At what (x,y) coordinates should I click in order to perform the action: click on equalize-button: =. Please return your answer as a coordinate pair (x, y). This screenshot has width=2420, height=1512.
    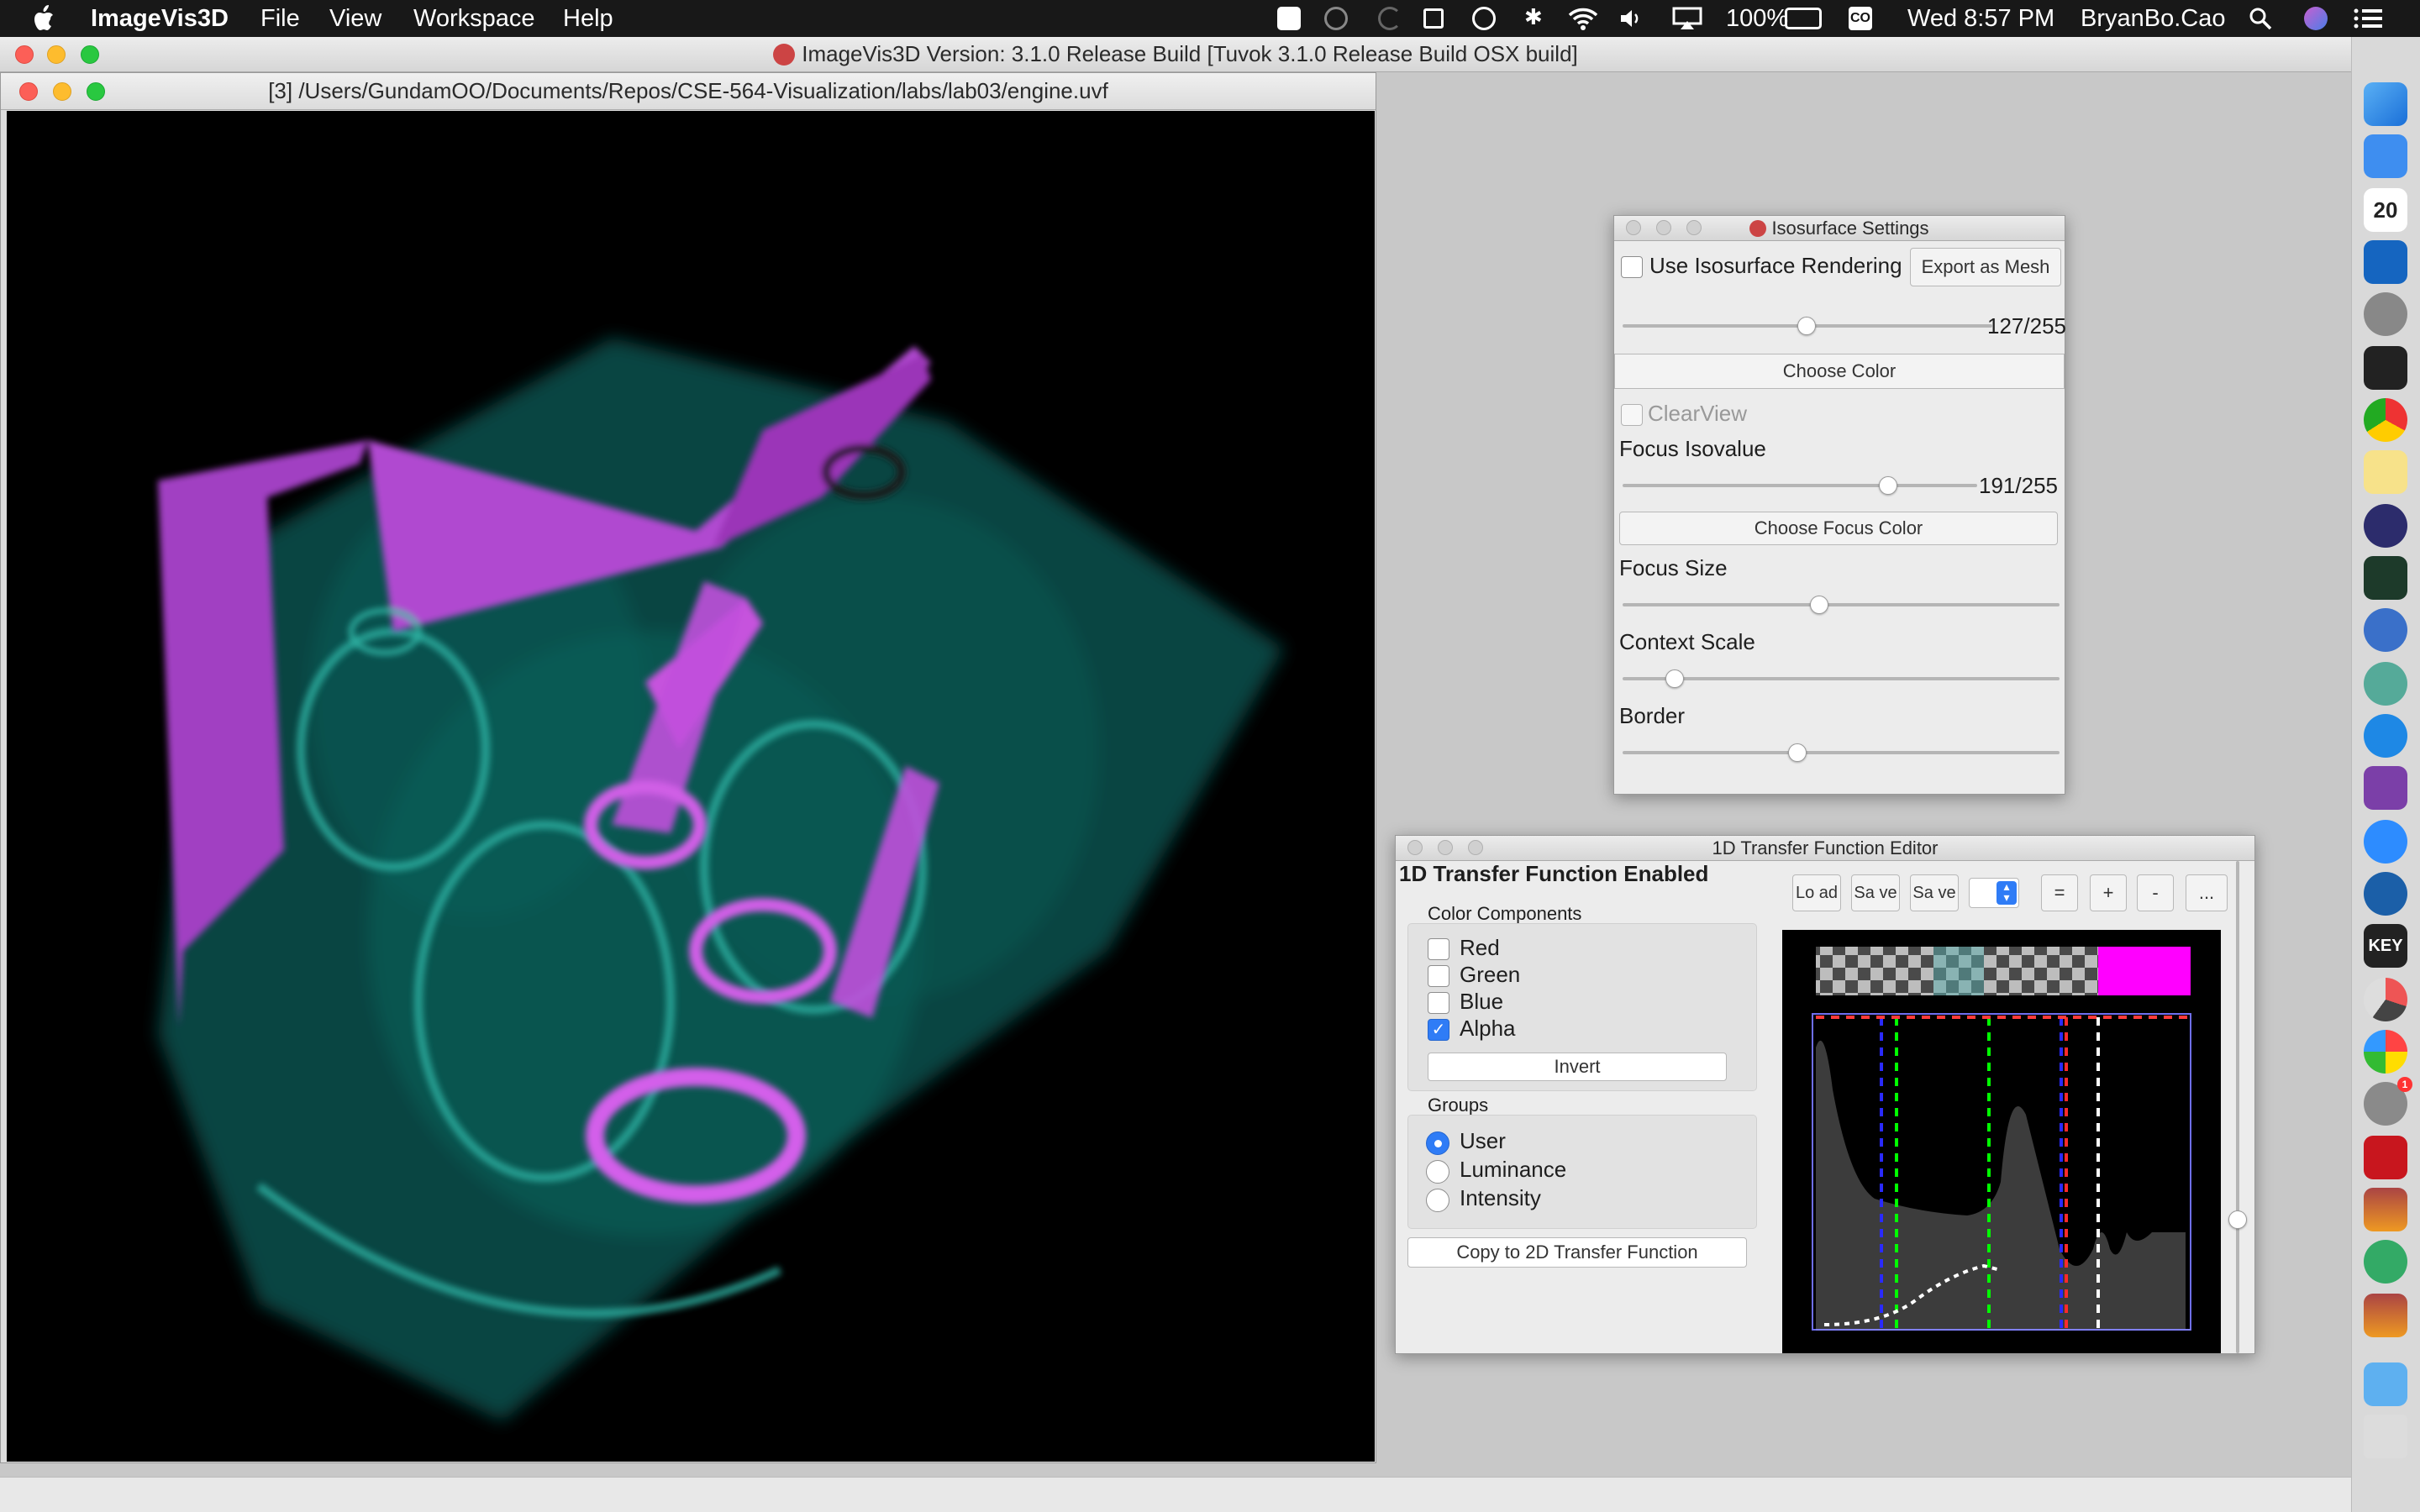
    Looking at the image, I should click on (2059, 892).